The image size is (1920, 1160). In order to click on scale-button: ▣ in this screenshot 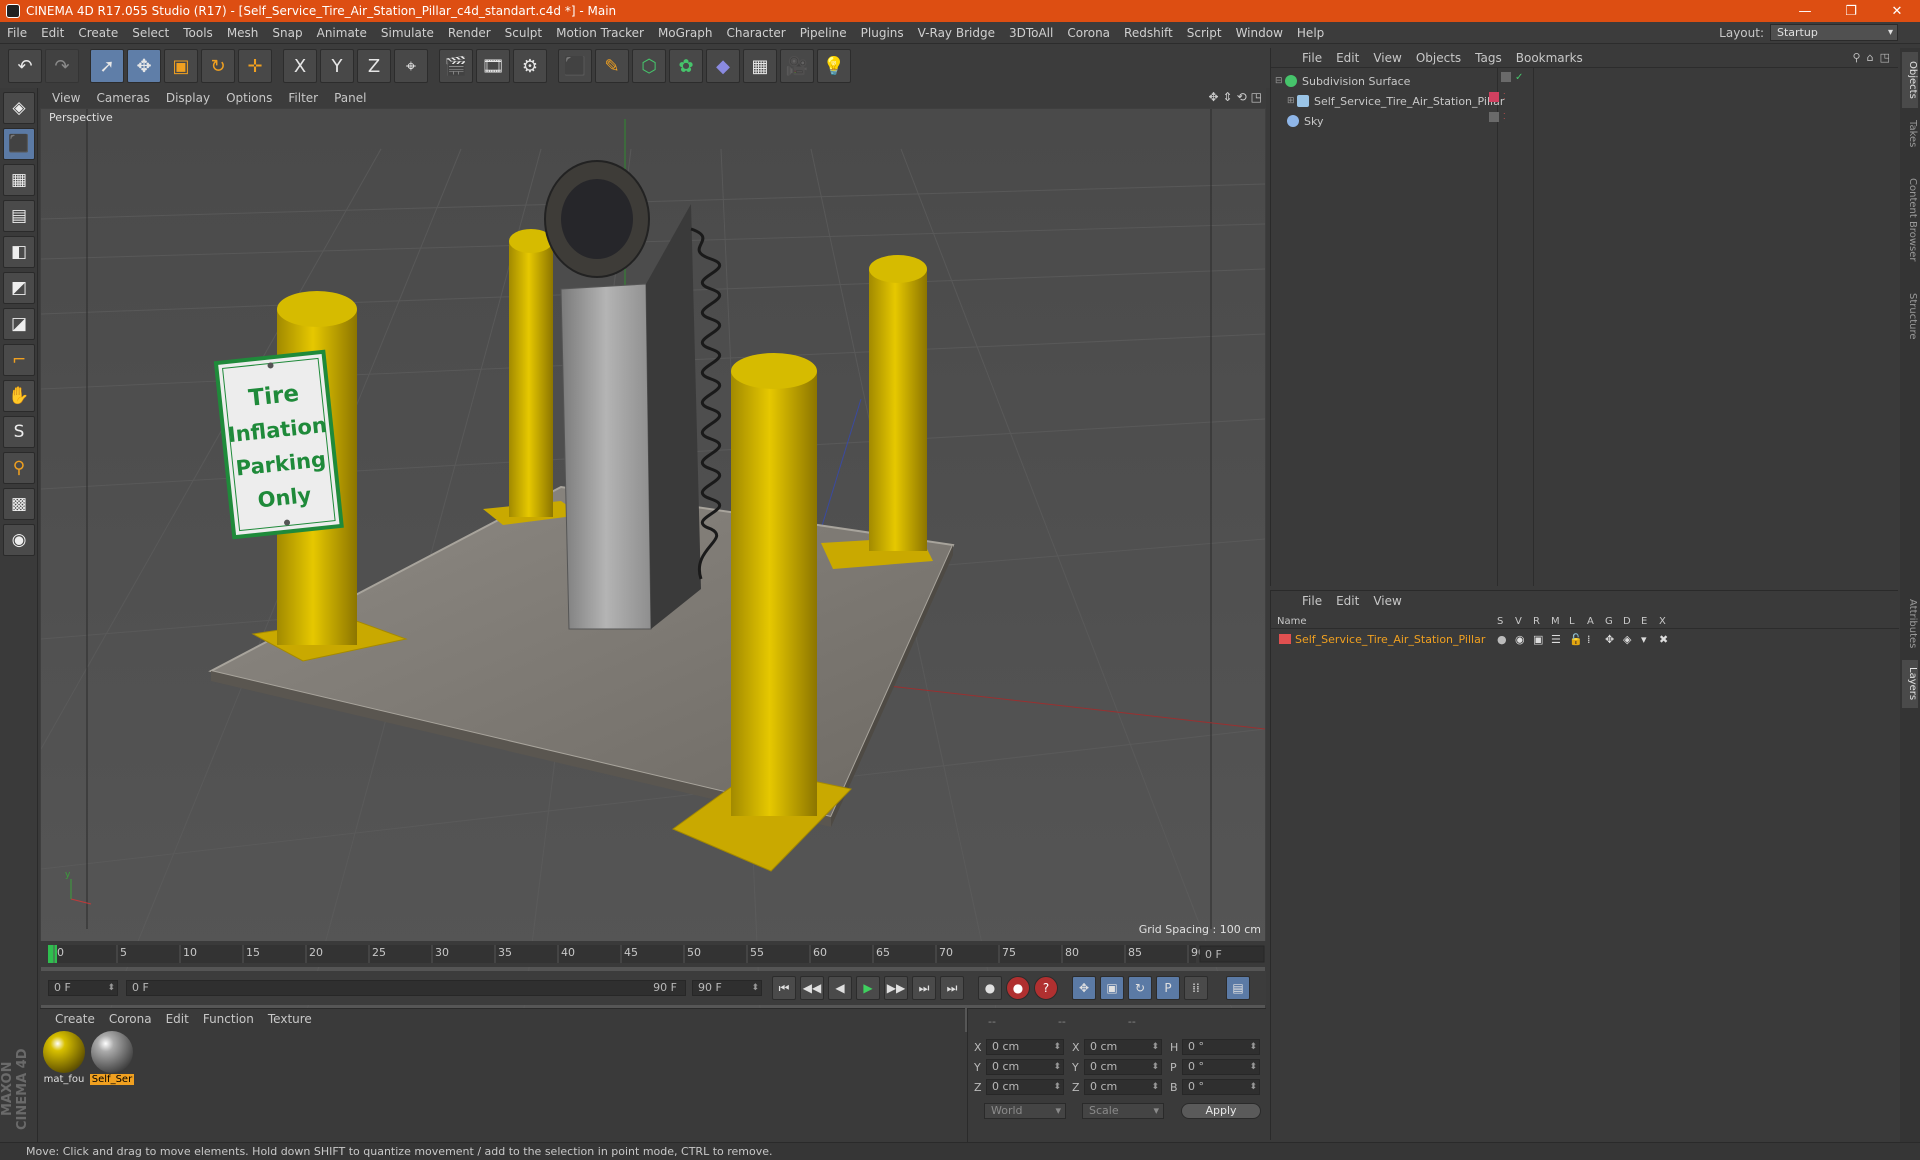, I will do `click(181, 66)`.